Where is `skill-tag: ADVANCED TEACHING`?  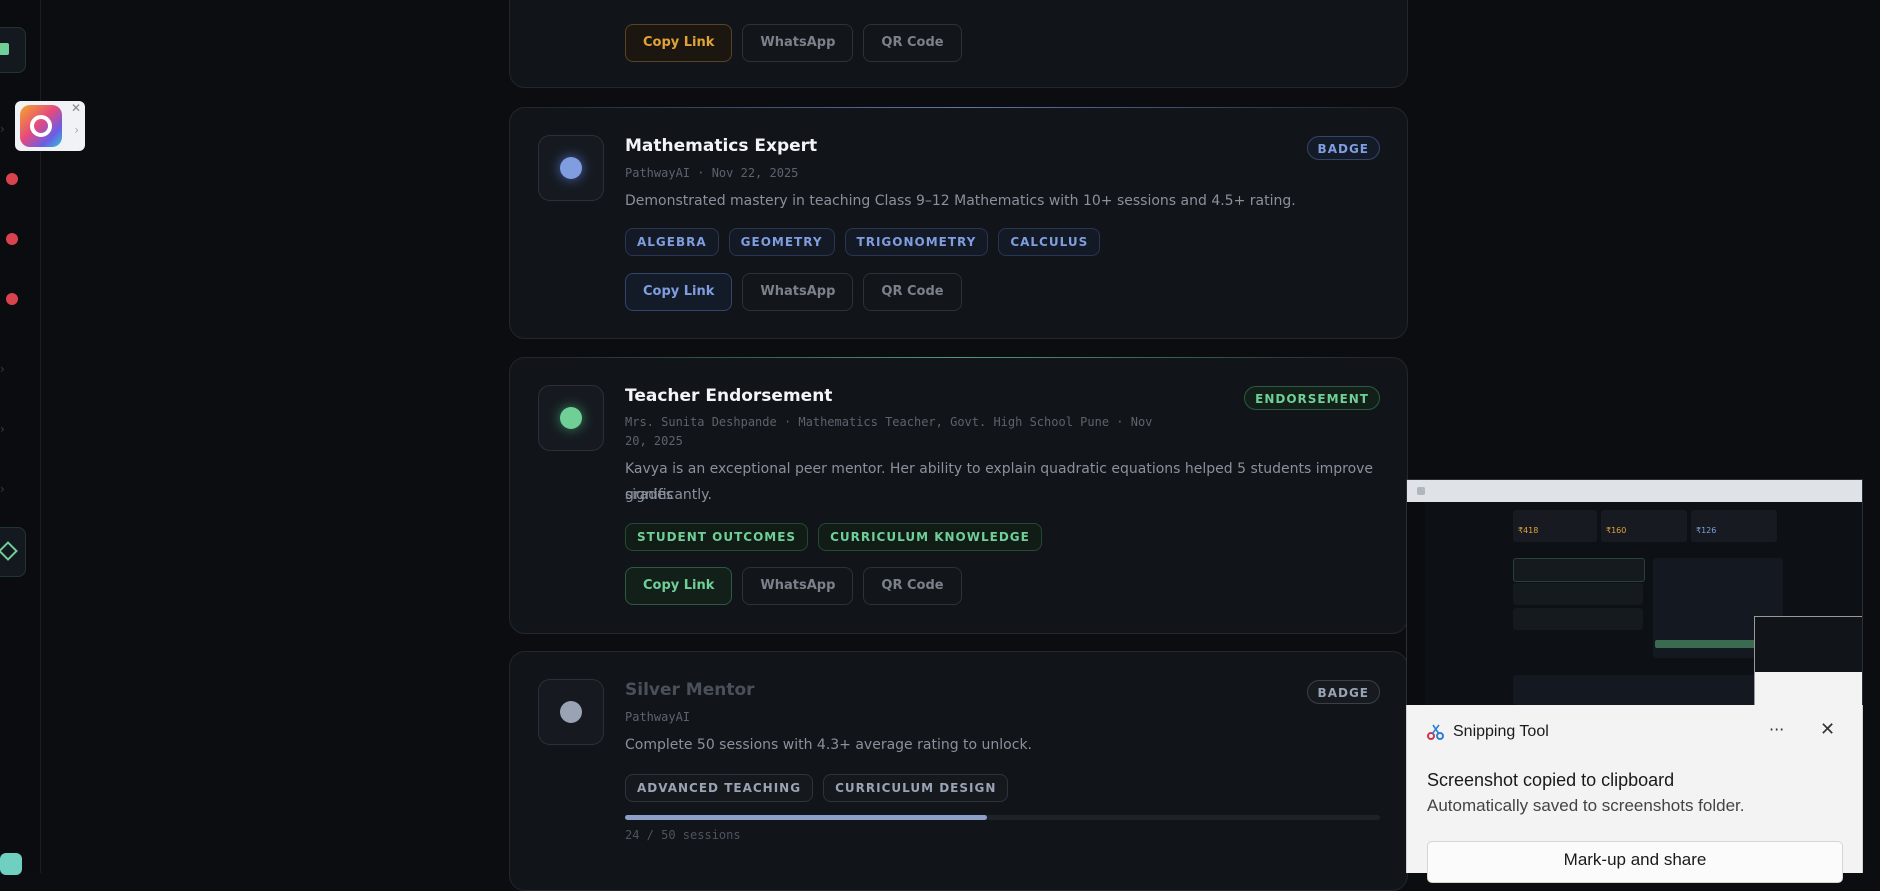
skill-tag: ADVANCED TEACHING is located at coordinates (719, 788).